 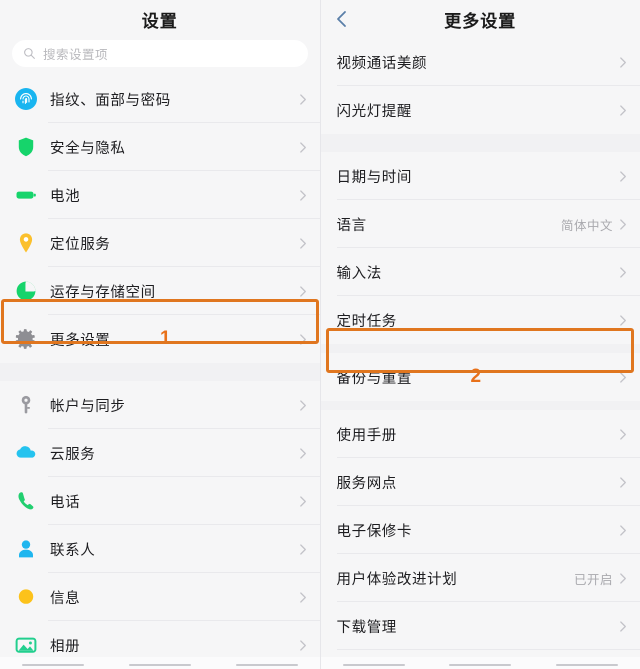 What do you see at coordinates (160, 243) in the screenshot?
I see `sidebar-item-location: 定位服务` at bounding box center [160, 243].